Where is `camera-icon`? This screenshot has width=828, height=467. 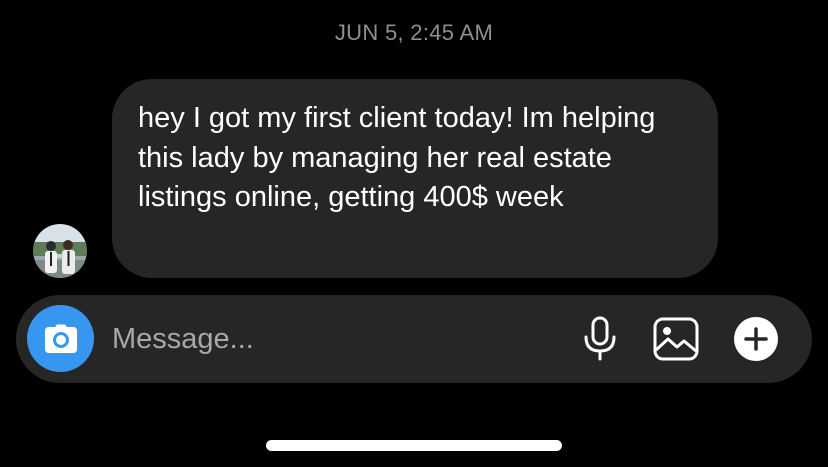 camera-icon is located at coordinates (60, 338).